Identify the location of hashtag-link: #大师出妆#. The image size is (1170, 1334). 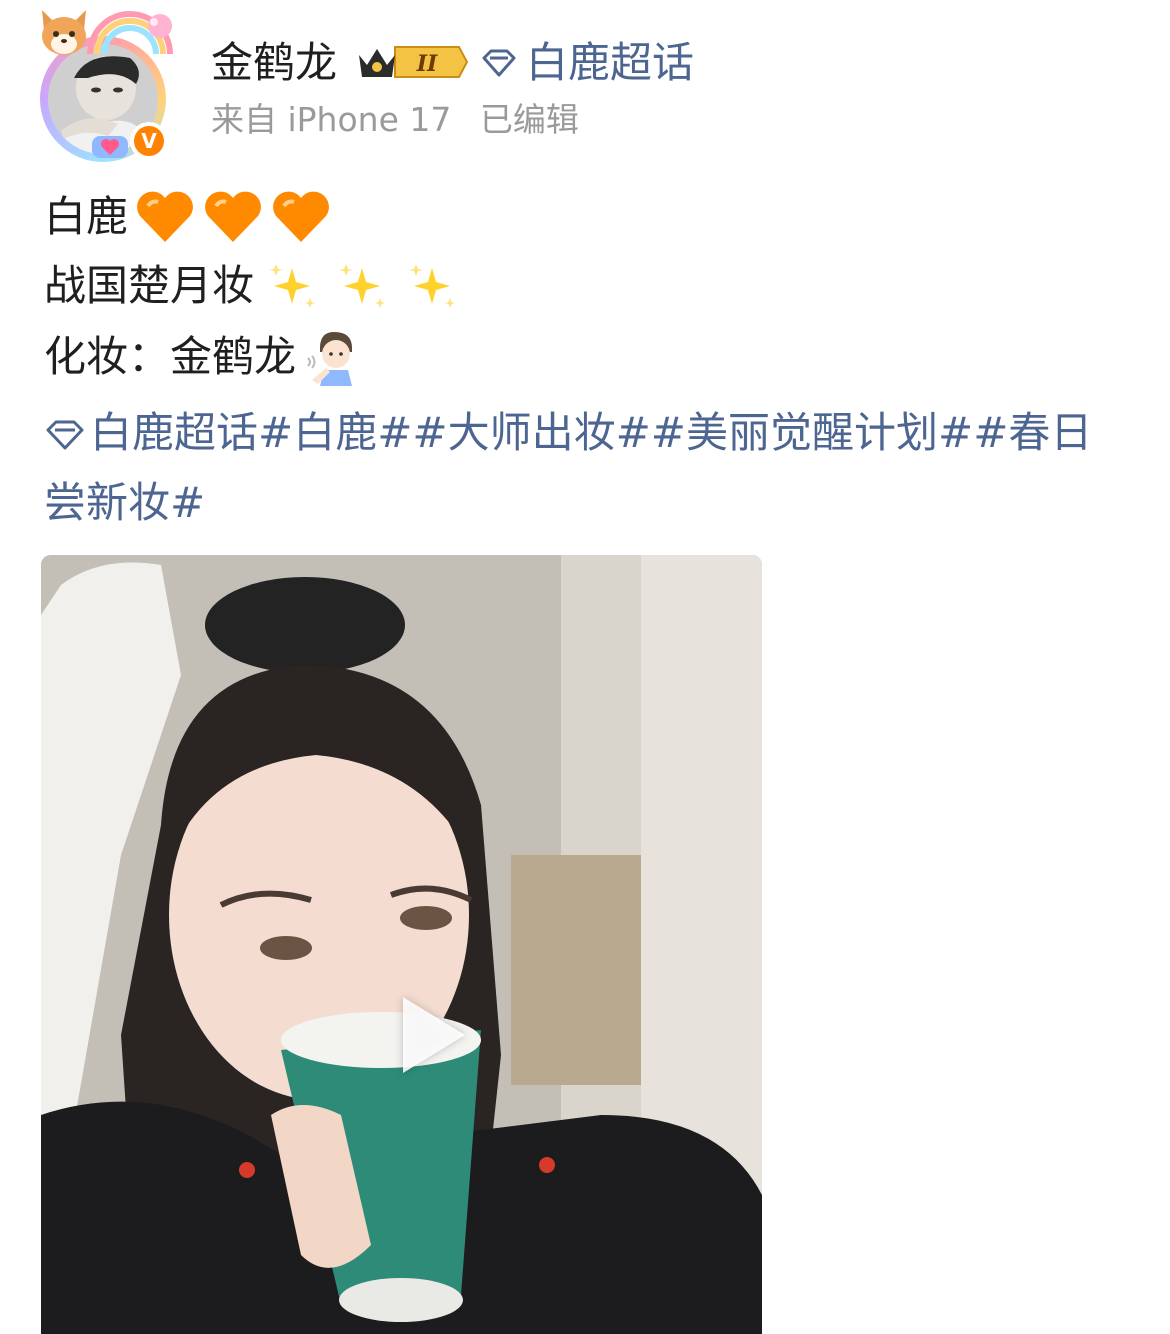
(531, 432).